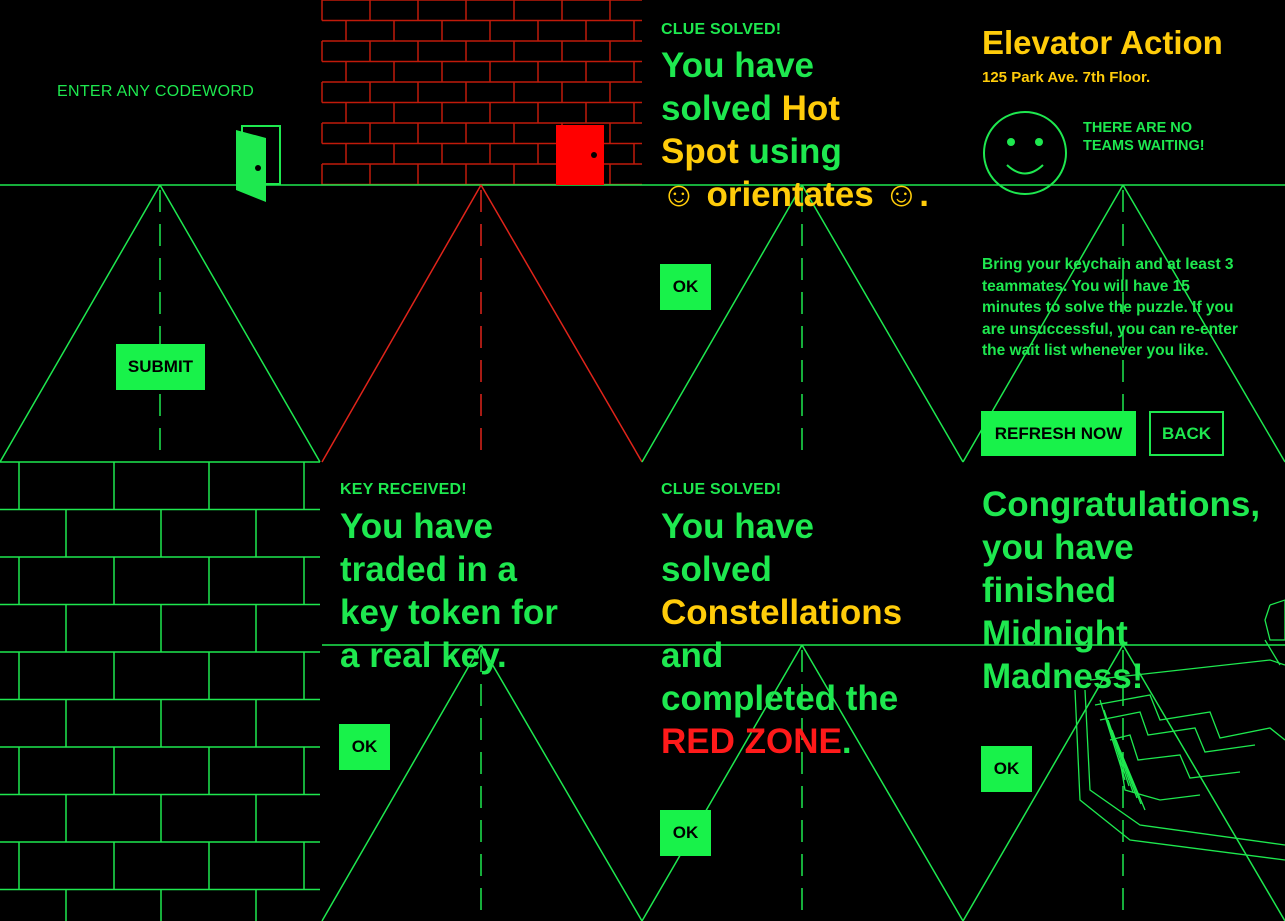  Describe the element at coordinates (1049, 590) in the screenshot. I see `congrats-line: finished` at that location.